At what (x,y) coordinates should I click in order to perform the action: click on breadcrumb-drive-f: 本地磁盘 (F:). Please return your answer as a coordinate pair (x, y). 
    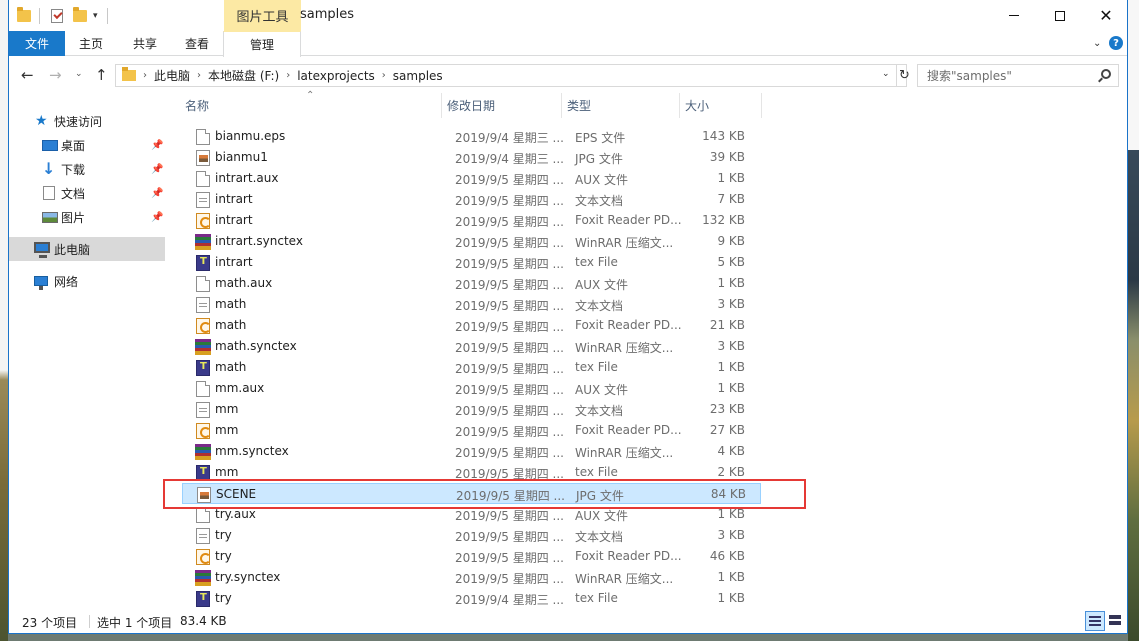
    Looking at the image, I should click on (243, 75).